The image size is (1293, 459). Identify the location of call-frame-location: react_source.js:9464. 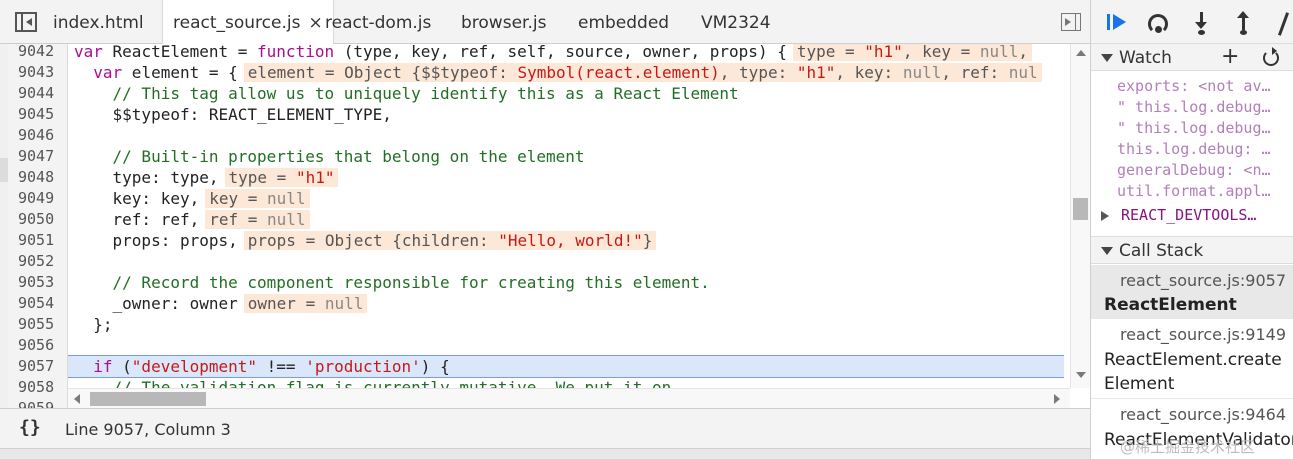
(1203, 414).